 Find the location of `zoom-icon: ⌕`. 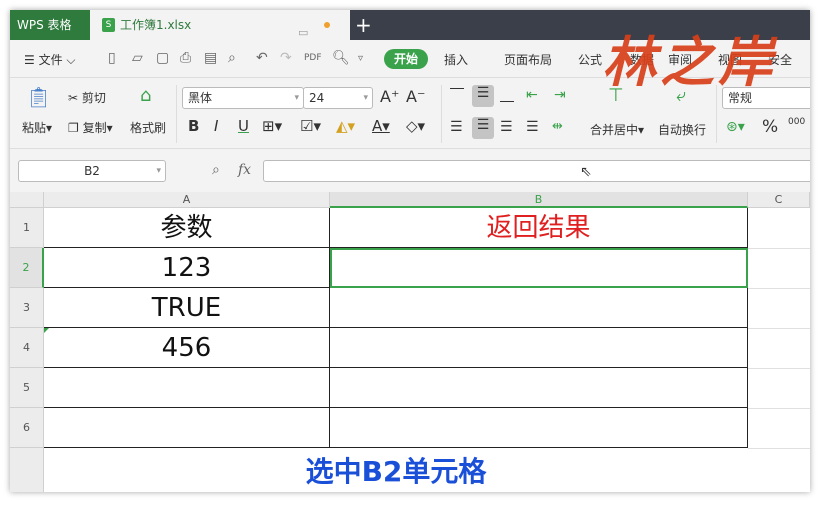

zoom-icon: ⌕ is located at coordinates (216, 170).